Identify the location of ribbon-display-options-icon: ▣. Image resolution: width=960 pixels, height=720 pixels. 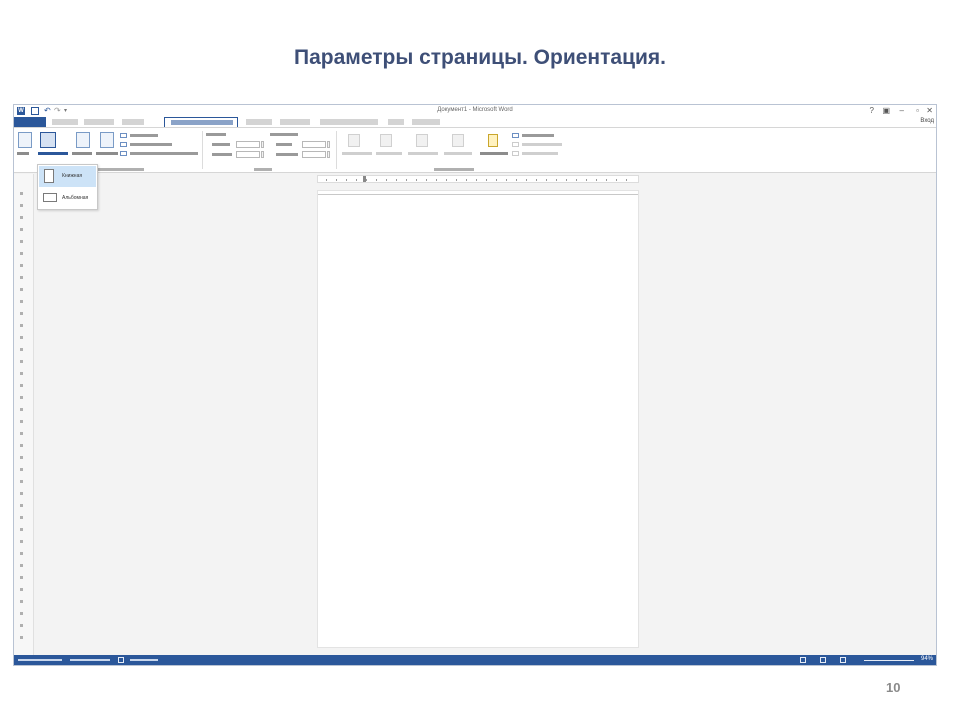
(886, 110).